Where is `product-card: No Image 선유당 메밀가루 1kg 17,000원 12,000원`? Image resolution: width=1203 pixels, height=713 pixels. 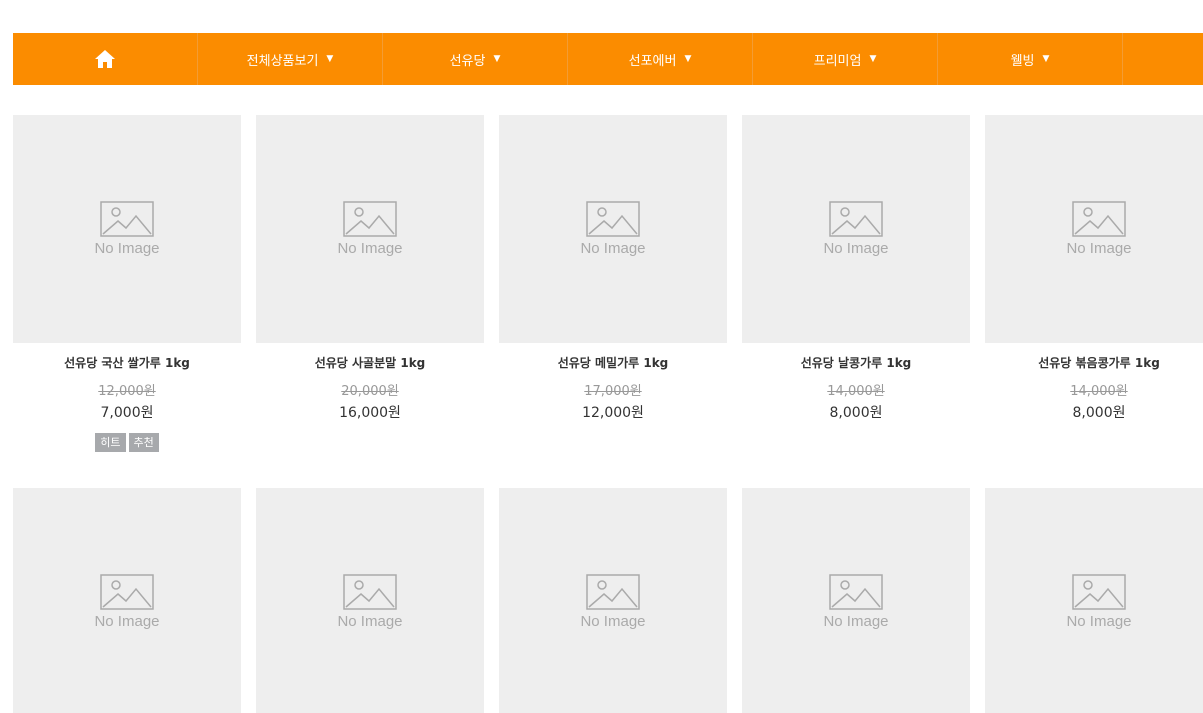 product-card: No Image 선유당 메밀가루 1kg 17,000원 12,000원 is located at coordinates (613, 283).